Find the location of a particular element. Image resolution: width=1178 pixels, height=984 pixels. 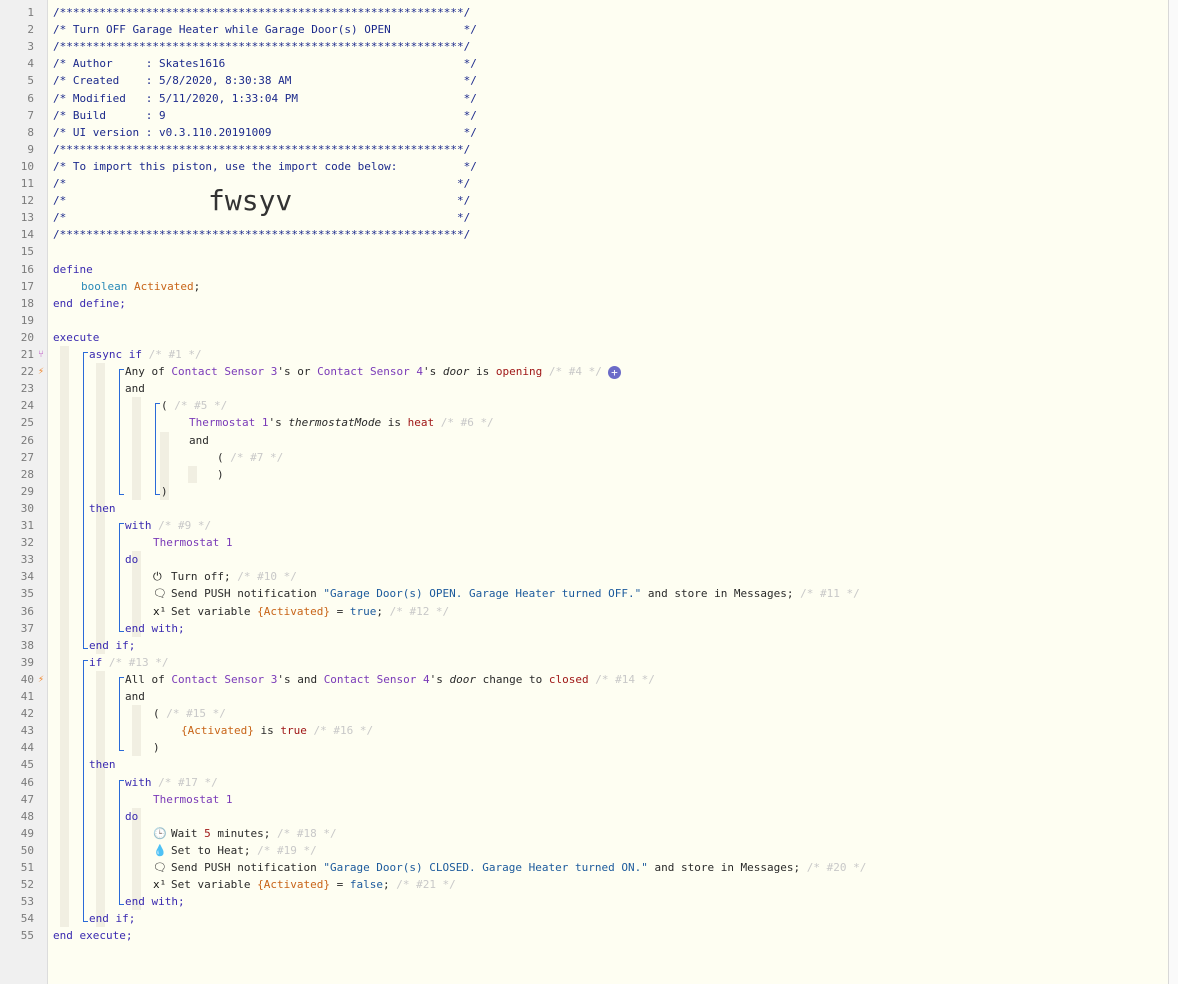

code-token: /* UI version : v0.3.110.20191009 */ is located at coordinates (265, 132).